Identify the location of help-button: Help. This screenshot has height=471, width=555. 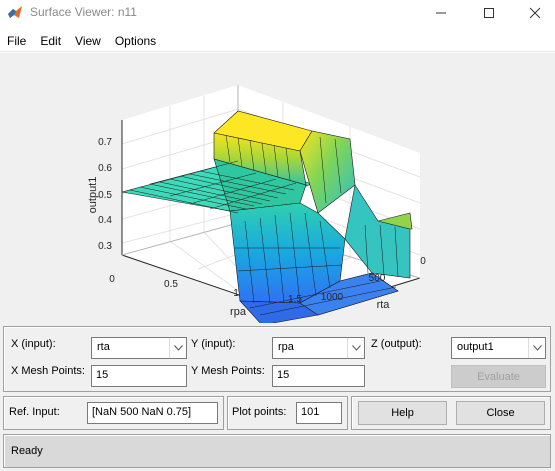
(402, 413).